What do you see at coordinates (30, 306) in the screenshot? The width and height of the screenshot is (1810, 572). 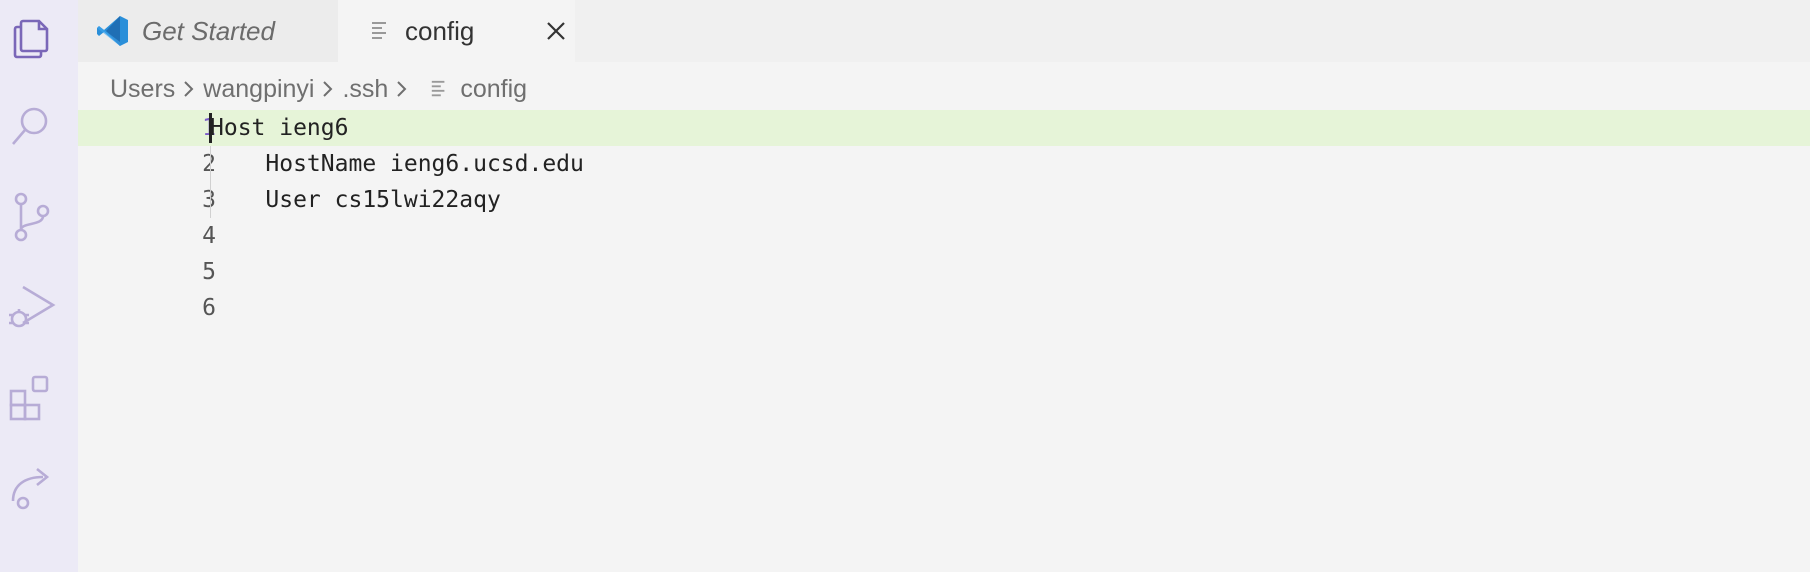 I see `run-debug-icon` at bounding box center [30, 306].